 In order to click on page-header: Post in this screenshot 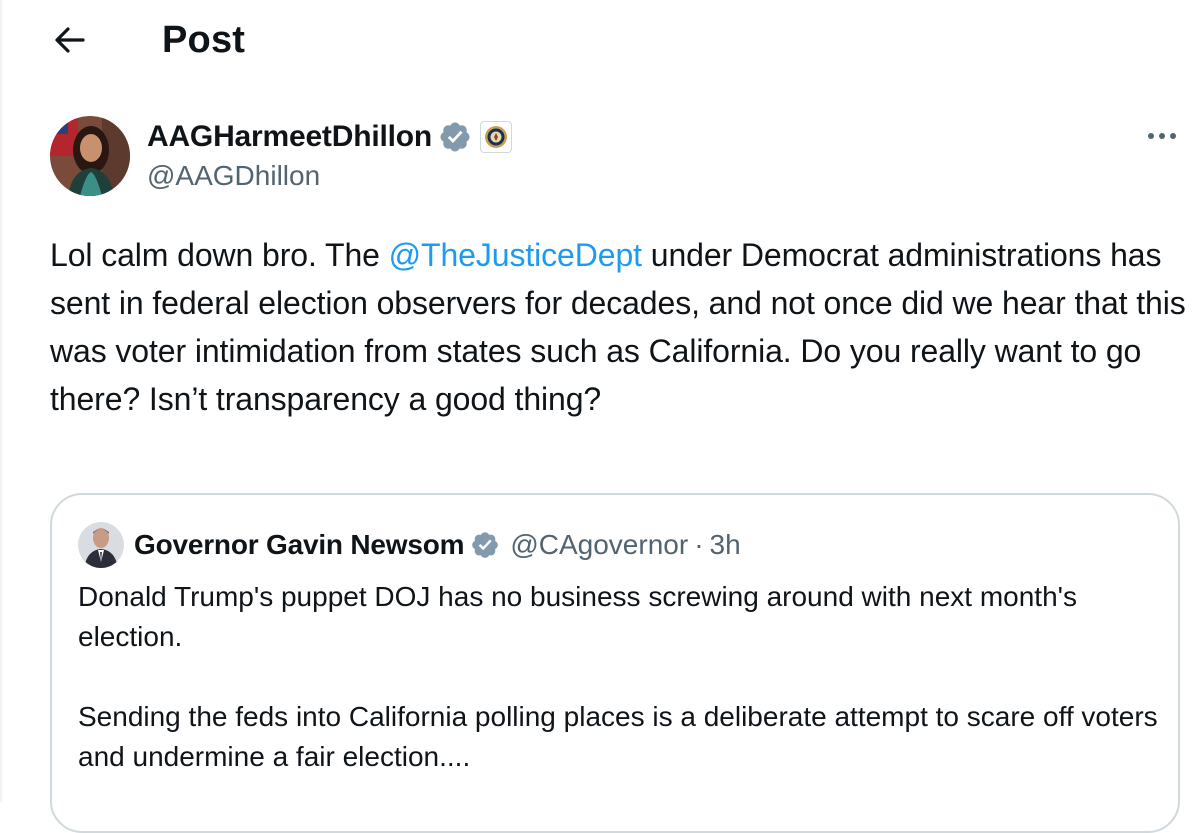, I will do `click(598, 42)`.